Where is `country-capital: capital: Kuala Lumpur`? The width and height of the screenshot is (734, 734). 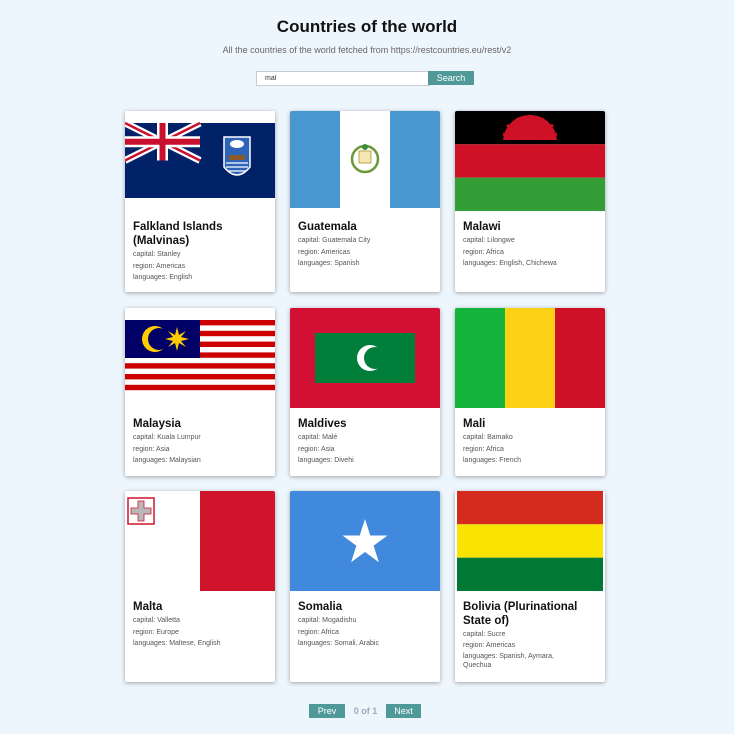
country-capital: capital: Kuala Lumpur is located at coordinates (167, 437).